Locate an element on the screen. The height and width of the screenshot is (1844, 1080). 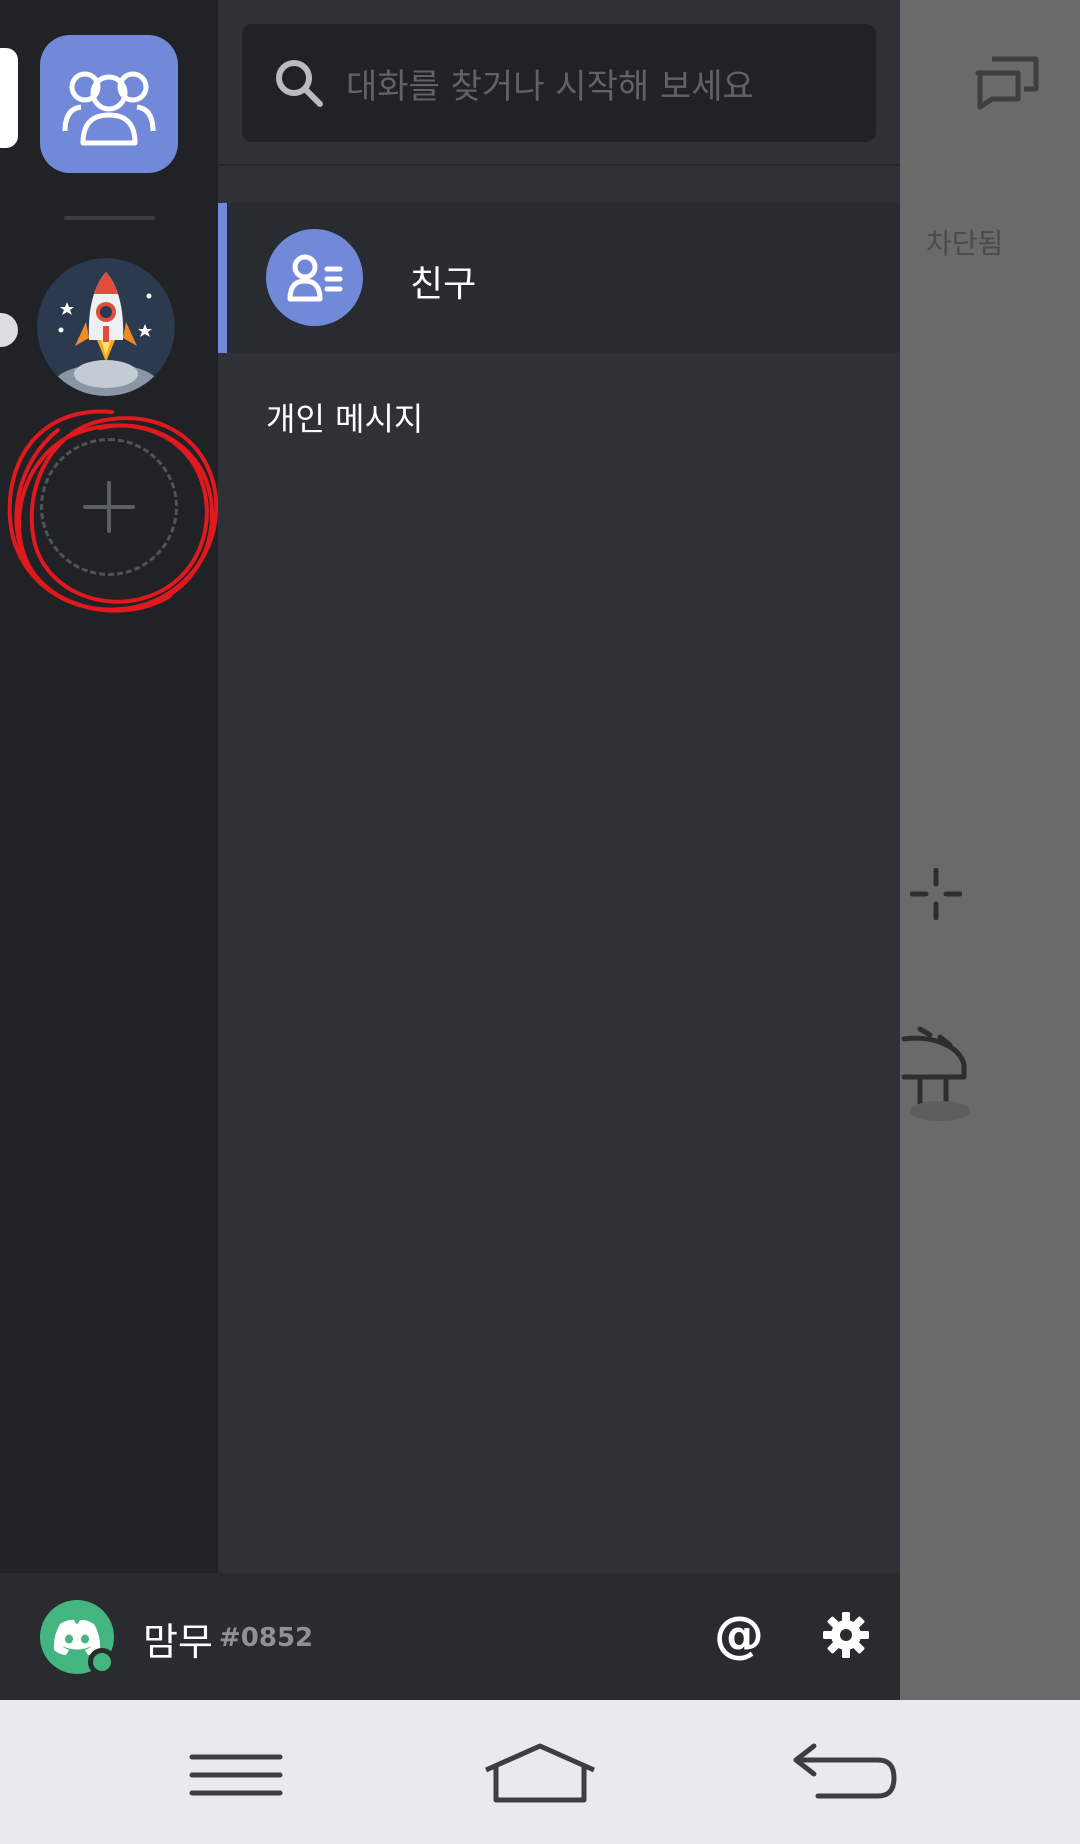
new-group-dm-icon is located at coordinates (1007, 83).